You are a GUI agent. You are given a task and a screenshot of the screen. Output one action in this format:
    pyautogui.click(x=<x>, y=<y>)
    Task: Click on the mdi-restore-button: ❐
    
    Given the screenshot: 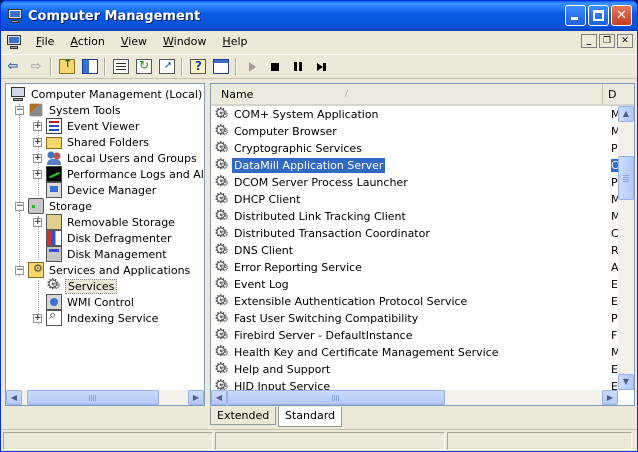 What is the action you would take?
    pyautogui.click(x=607, y=41)
    